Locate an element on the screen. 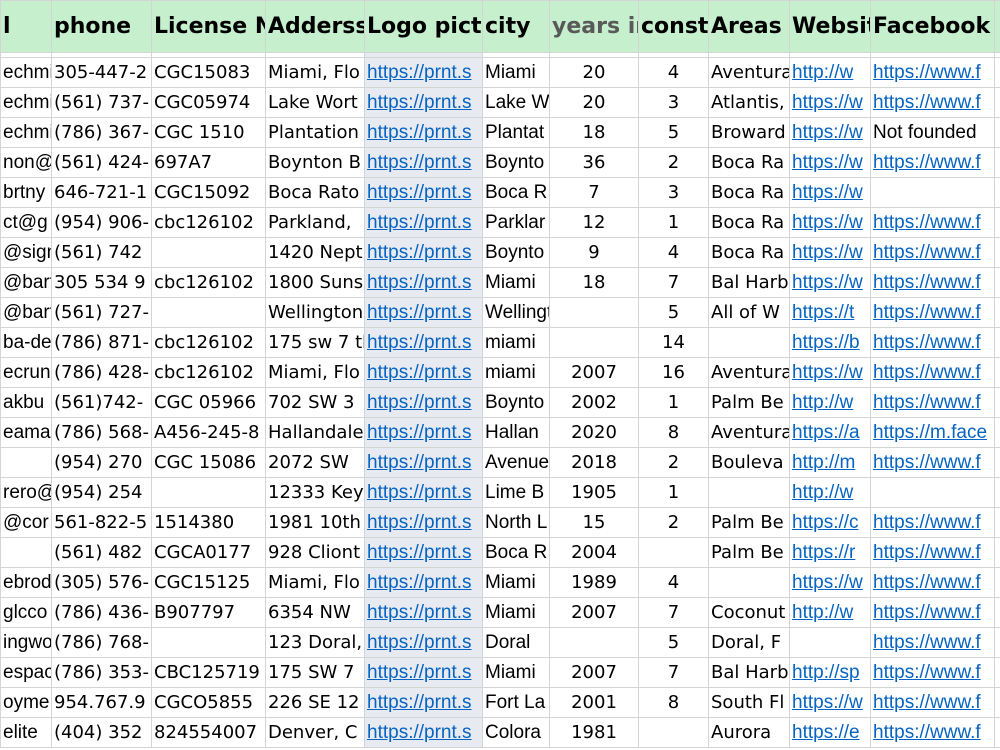  cell-website: http://sp is located at coordinates (830, 672).